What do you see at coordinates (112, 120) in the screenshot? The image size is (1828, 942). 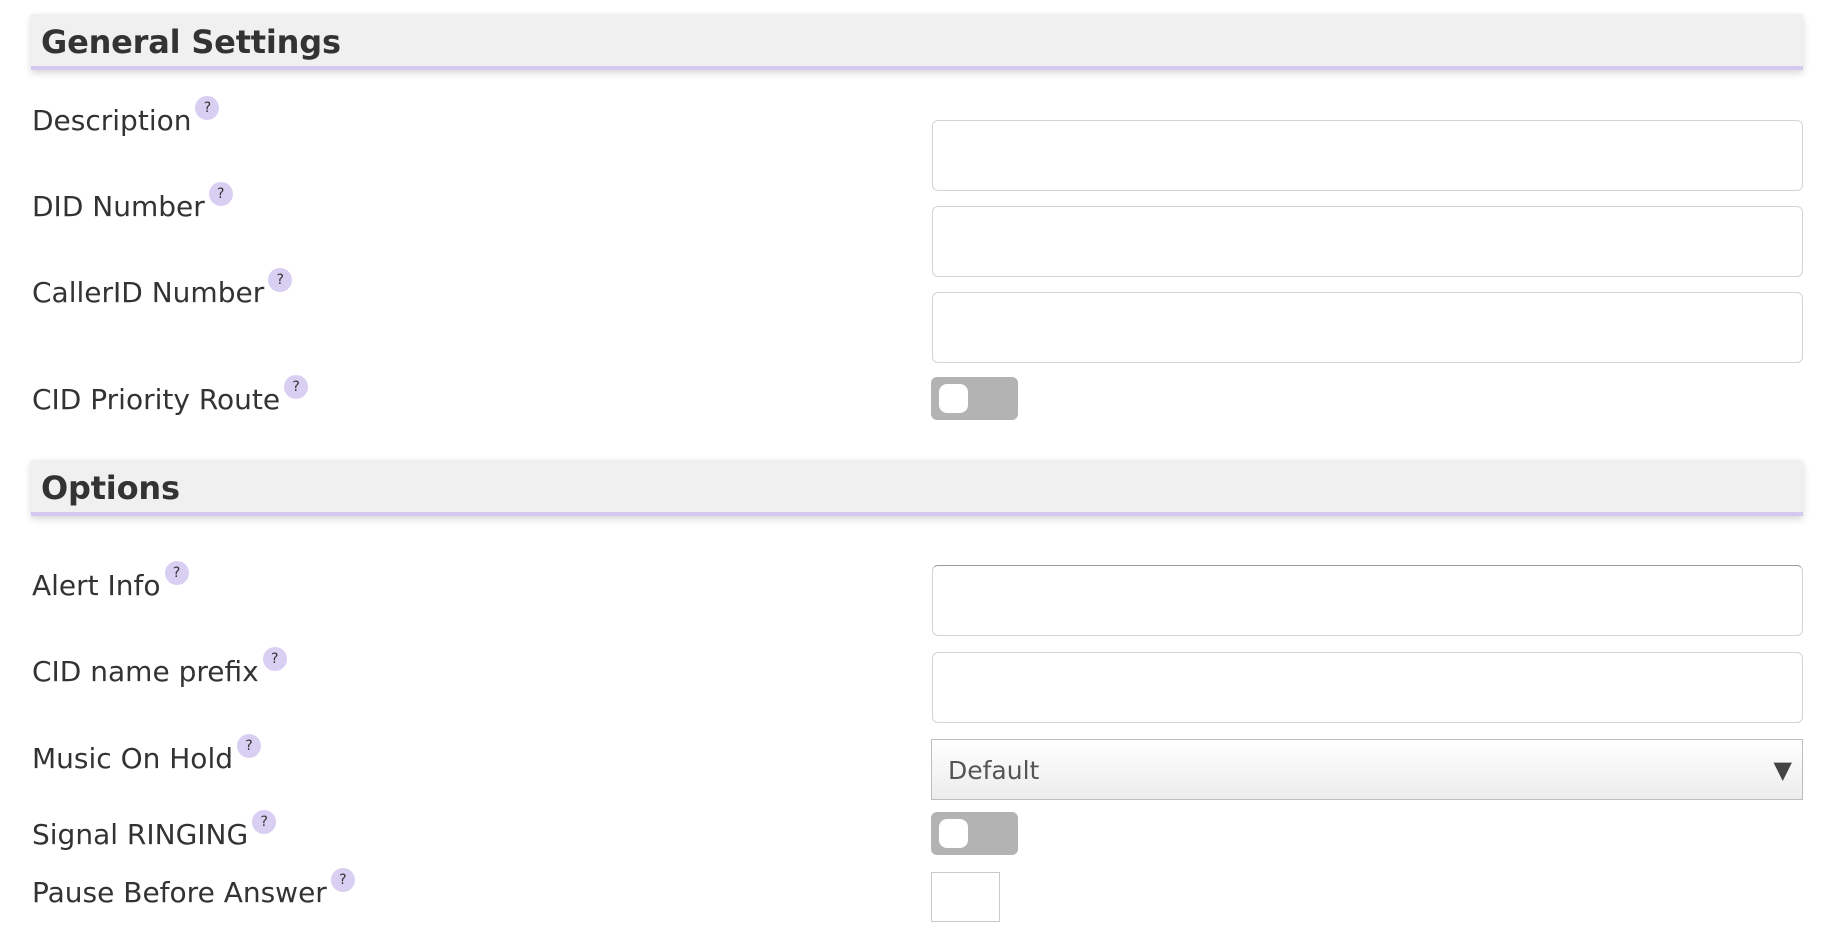 I see `description-label: Description` at bounding box center [112, 120].